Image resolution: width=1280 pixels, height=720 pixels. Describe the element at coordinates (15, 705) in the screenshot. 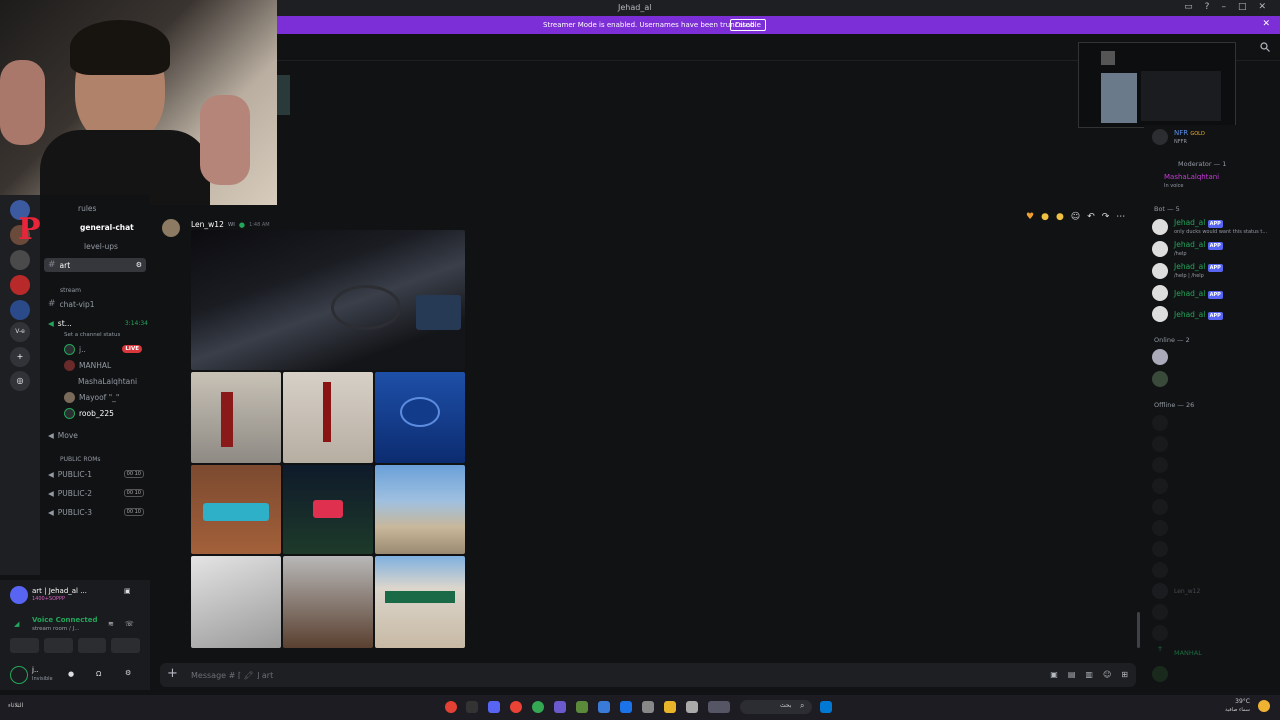

I see `clock: الثلاثاء` at that location.